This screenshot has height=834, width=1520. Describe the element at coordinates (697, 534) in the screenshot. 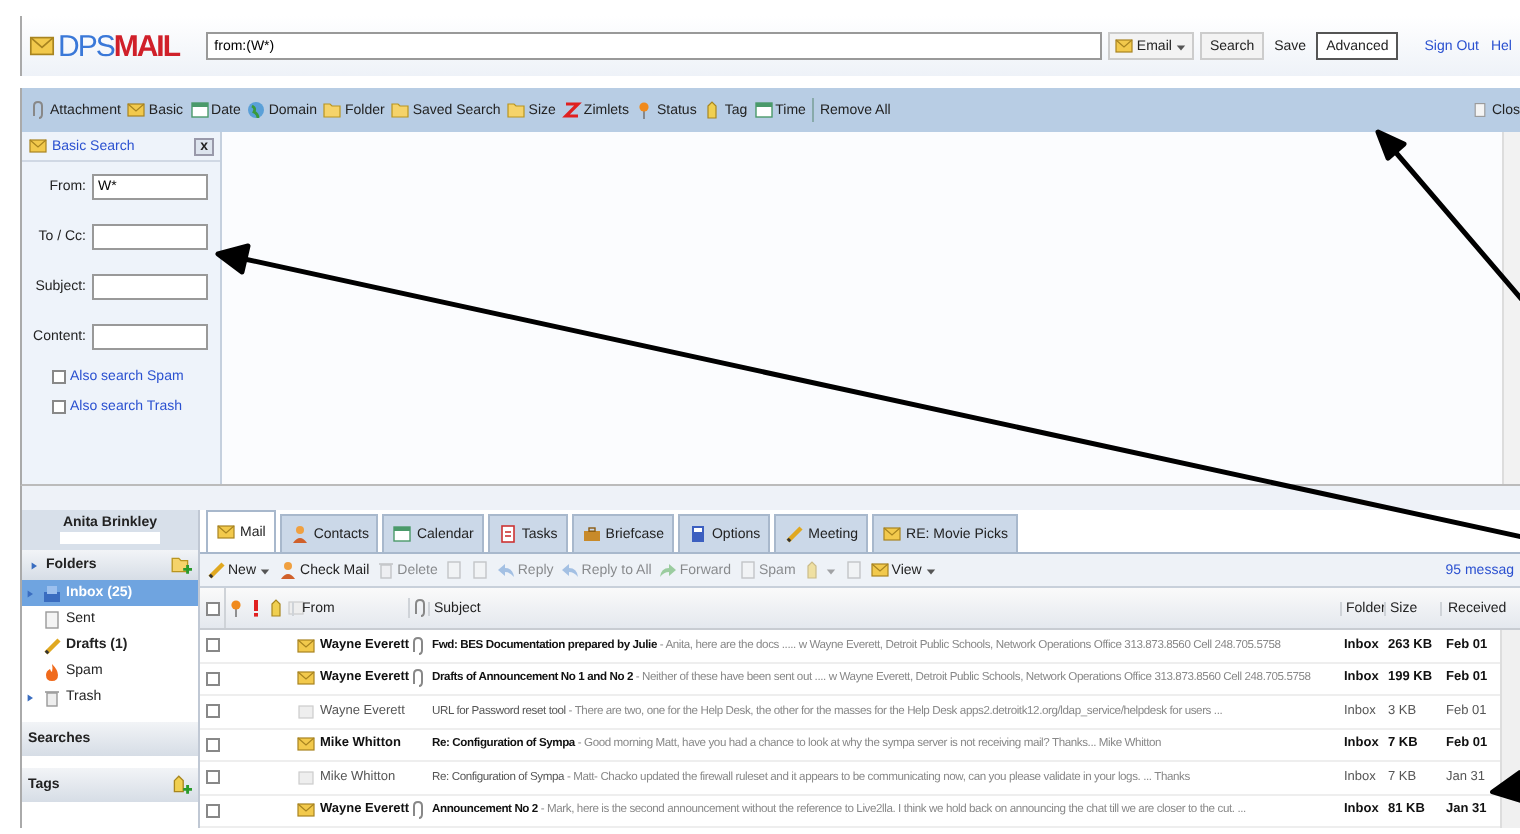

I see `book-icon` at that location.